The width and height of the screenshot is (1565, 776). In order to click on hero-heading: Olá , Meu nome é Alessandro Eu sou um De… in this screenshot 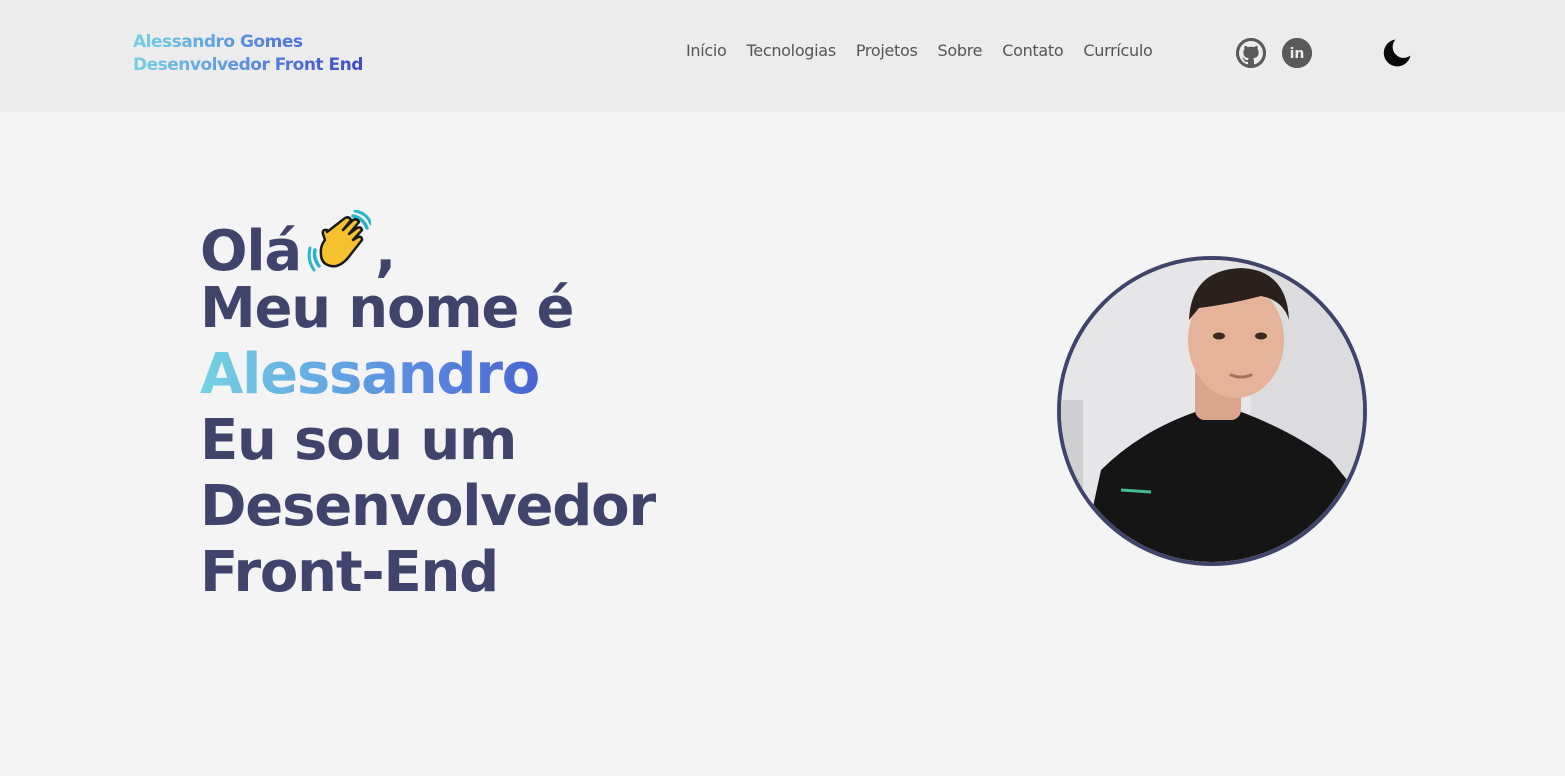, I will do `click(428, 407)`.